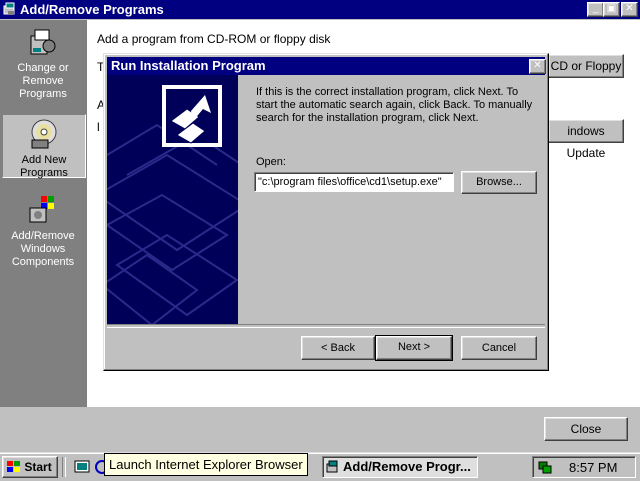 The width and height of the screenshot is (640, 481). I want to click on sidebar-item-label: Change or Remove Programs, so click(43, 81).